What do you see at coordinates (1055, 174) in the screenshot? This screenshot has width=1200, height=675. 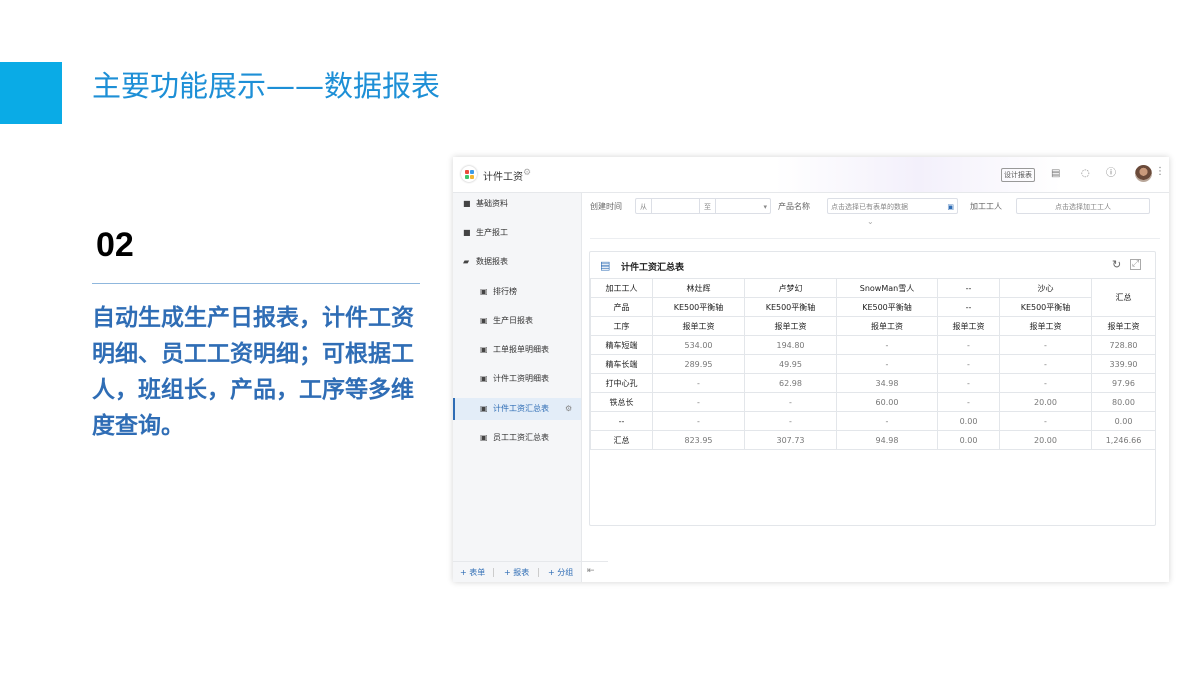 I see `document-icon: ▤` at bounding box center [1055, 174].